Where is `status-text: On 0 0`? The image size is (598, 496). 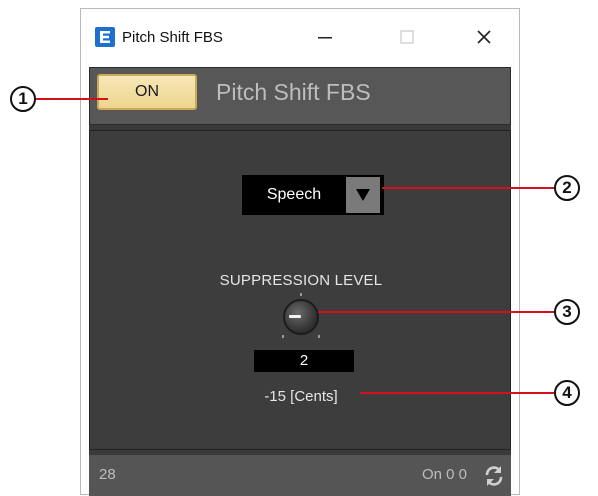
status-text: On 0 0 is located at coordinates (445, 474).